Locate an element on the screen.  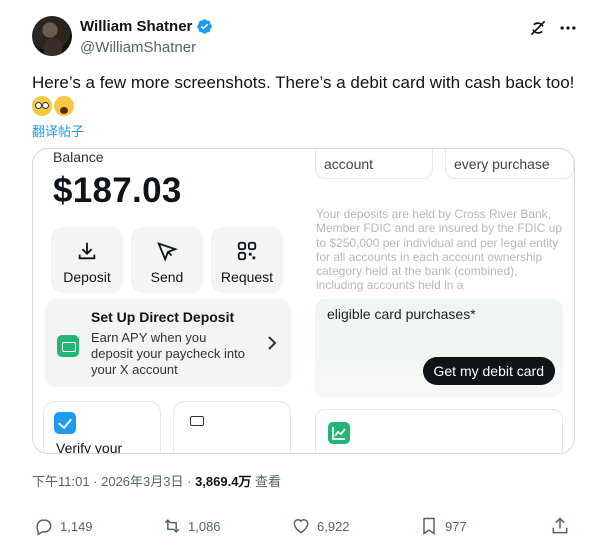
verify-card: Verify your is located at coordinates (102, 427).